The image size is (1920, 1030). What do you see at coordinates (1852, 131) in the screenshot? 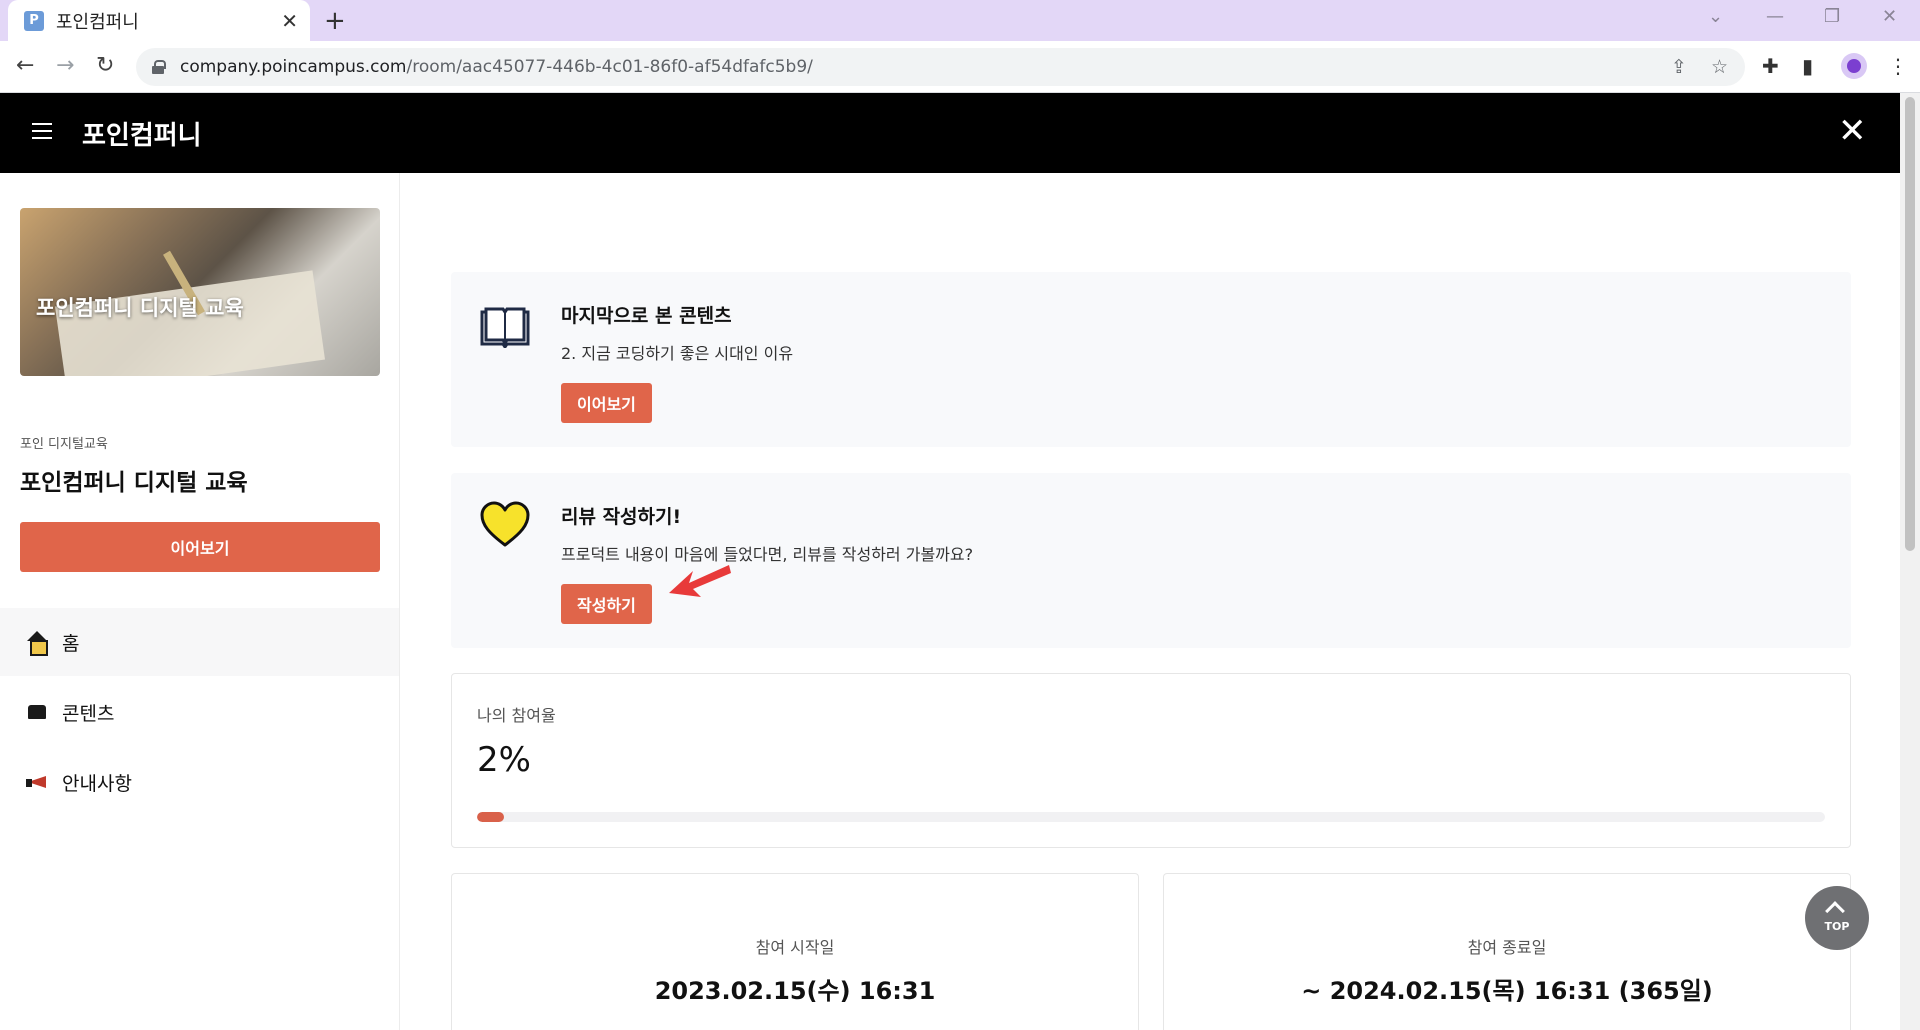
I see `close-icon: ✕` at bounding box center [1852, 131].